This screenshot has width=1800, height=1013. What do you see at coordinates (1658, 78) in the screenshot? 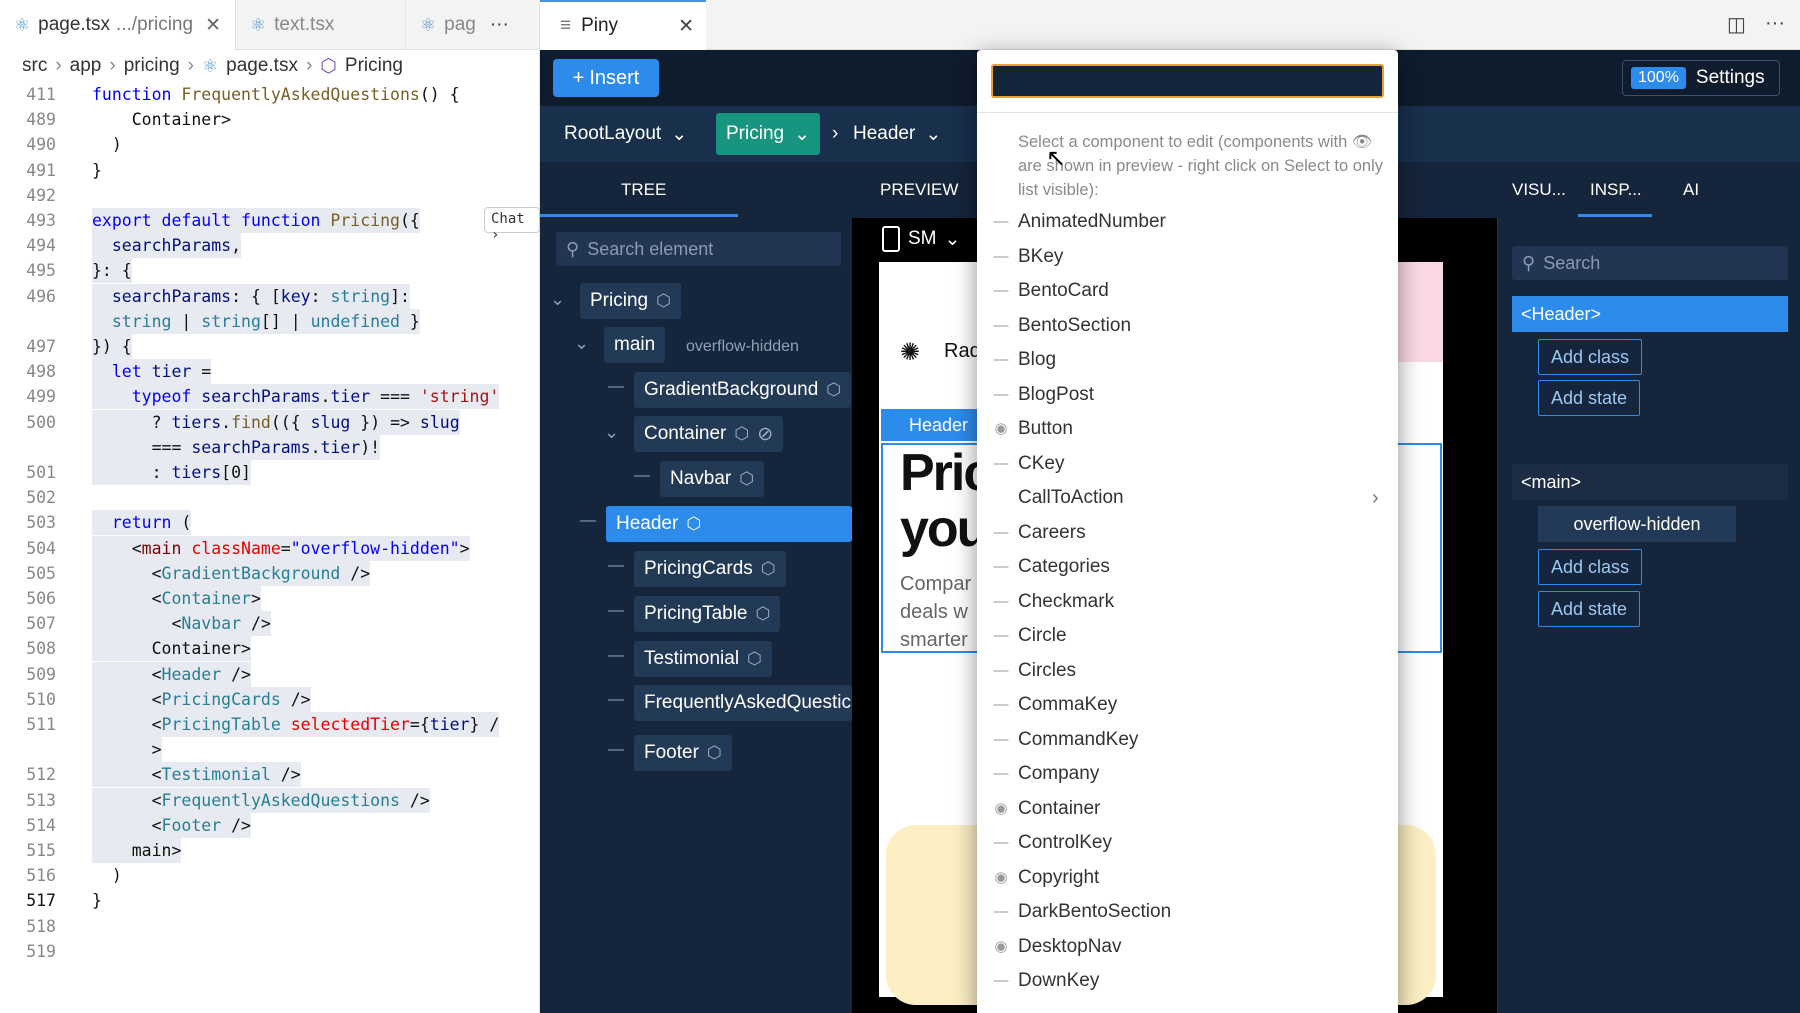
I see `zoom-level: 100%` at bounding box center [1658, 78].